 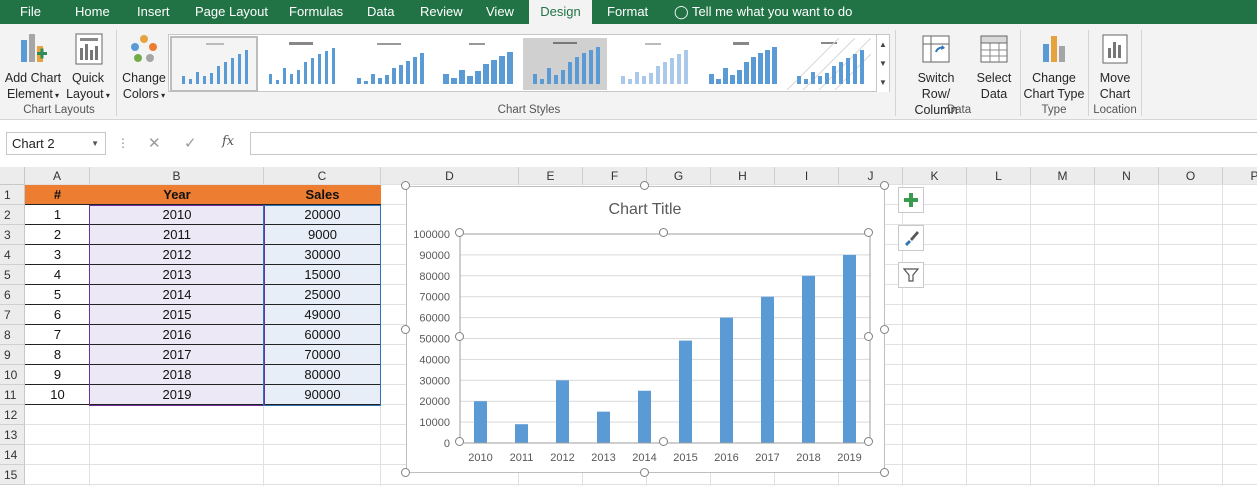 What do you see at coordinates (500, 12) in the screenshot?
I see `tab-view: View` at bounding box center [500, 12].